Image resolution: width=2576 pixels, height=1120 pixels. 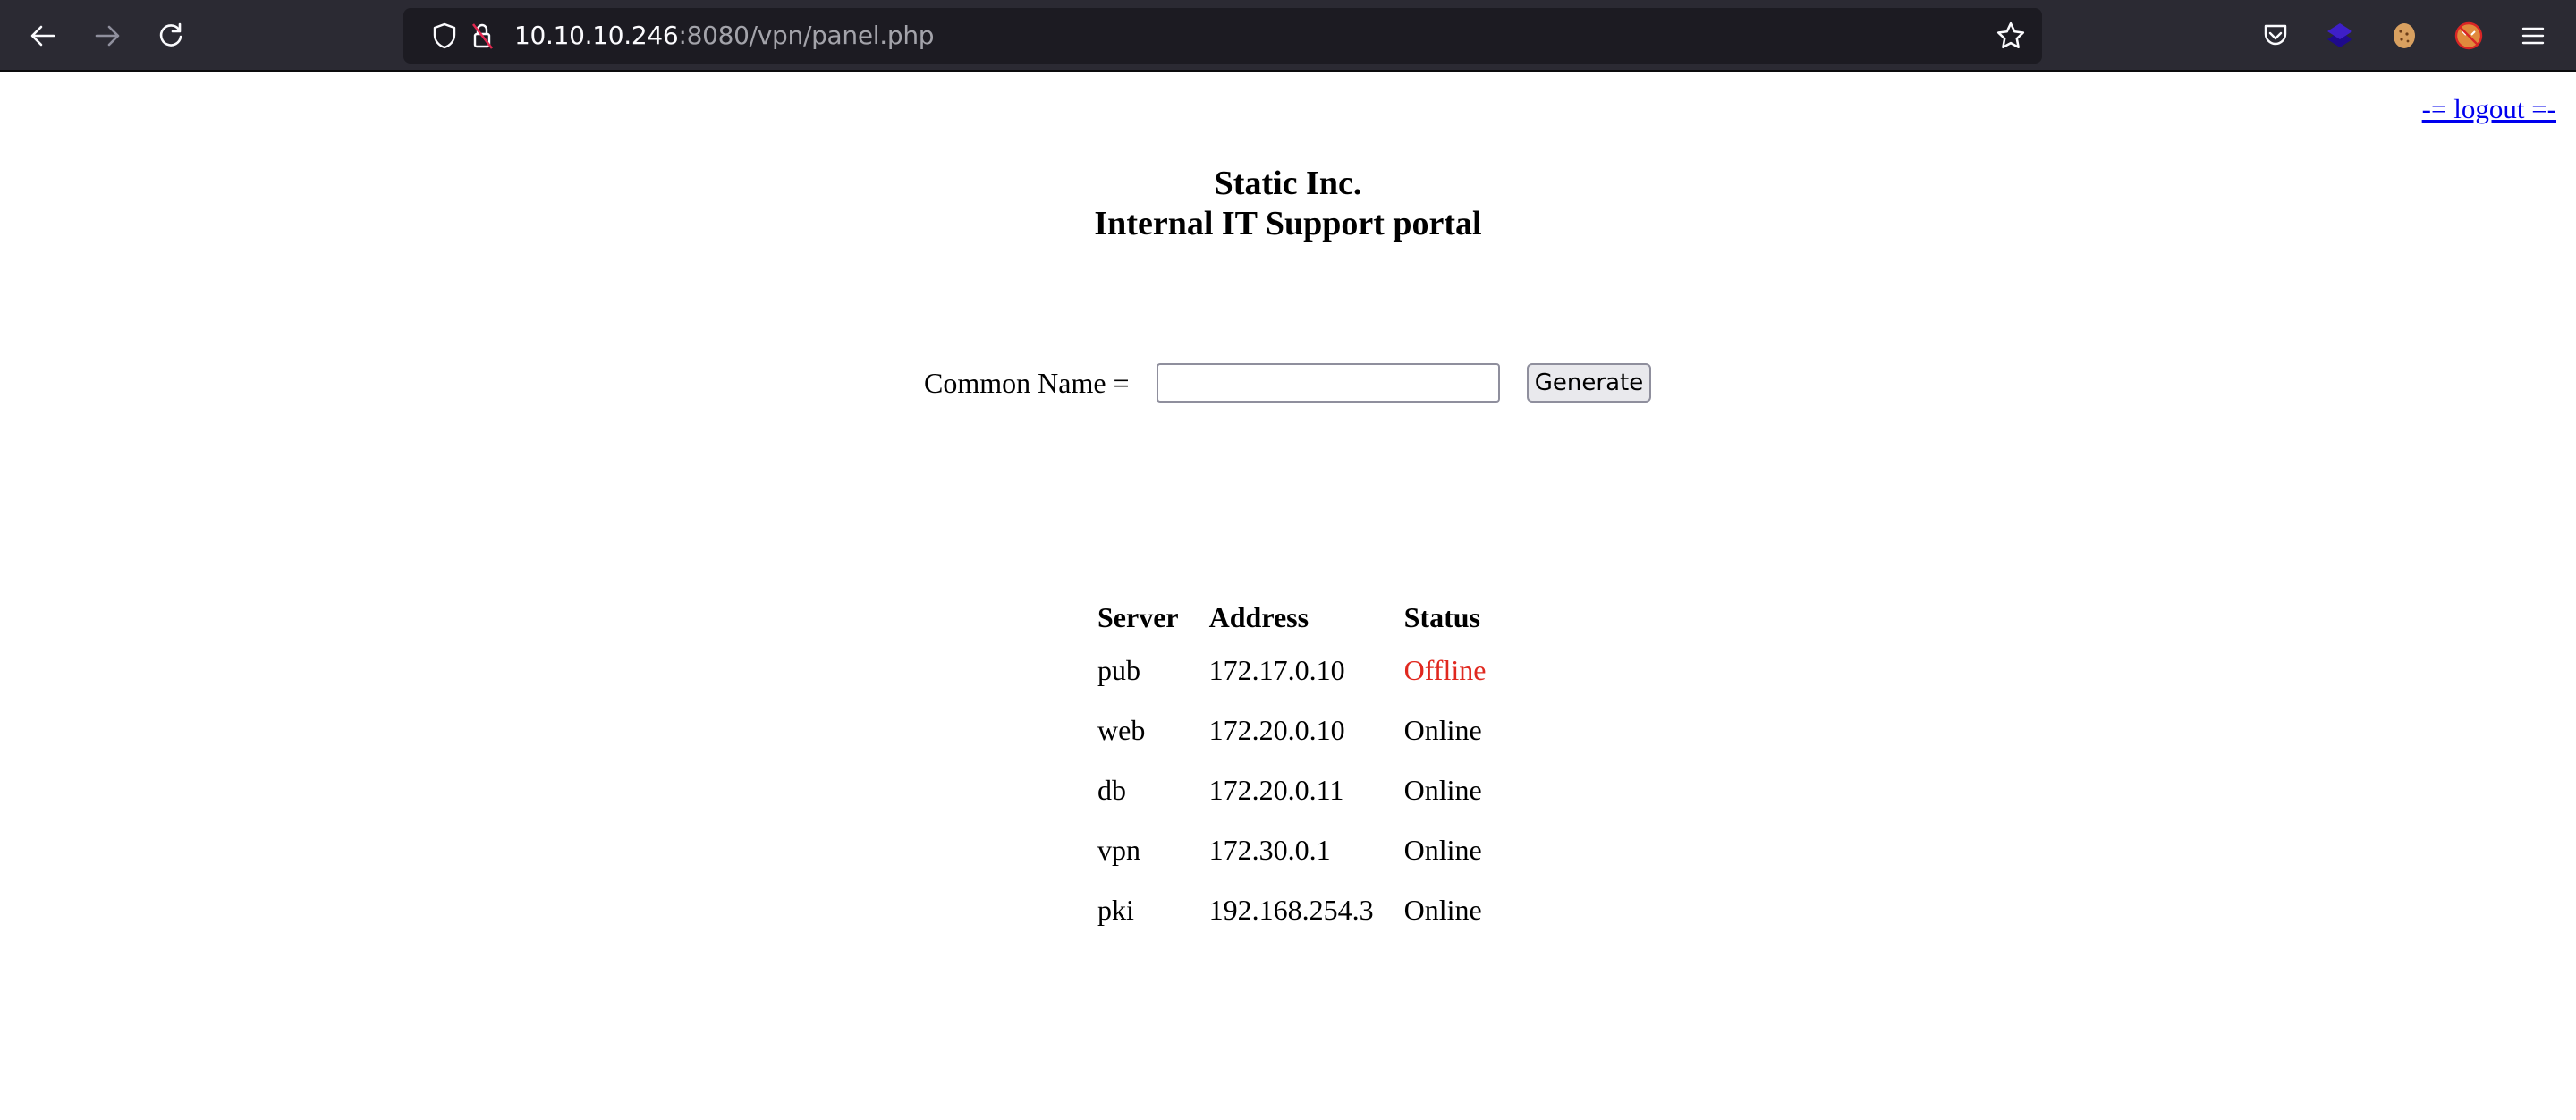 I want to click on table-row: web 172.20.0.10 Online, so click(x=1291, y=730).